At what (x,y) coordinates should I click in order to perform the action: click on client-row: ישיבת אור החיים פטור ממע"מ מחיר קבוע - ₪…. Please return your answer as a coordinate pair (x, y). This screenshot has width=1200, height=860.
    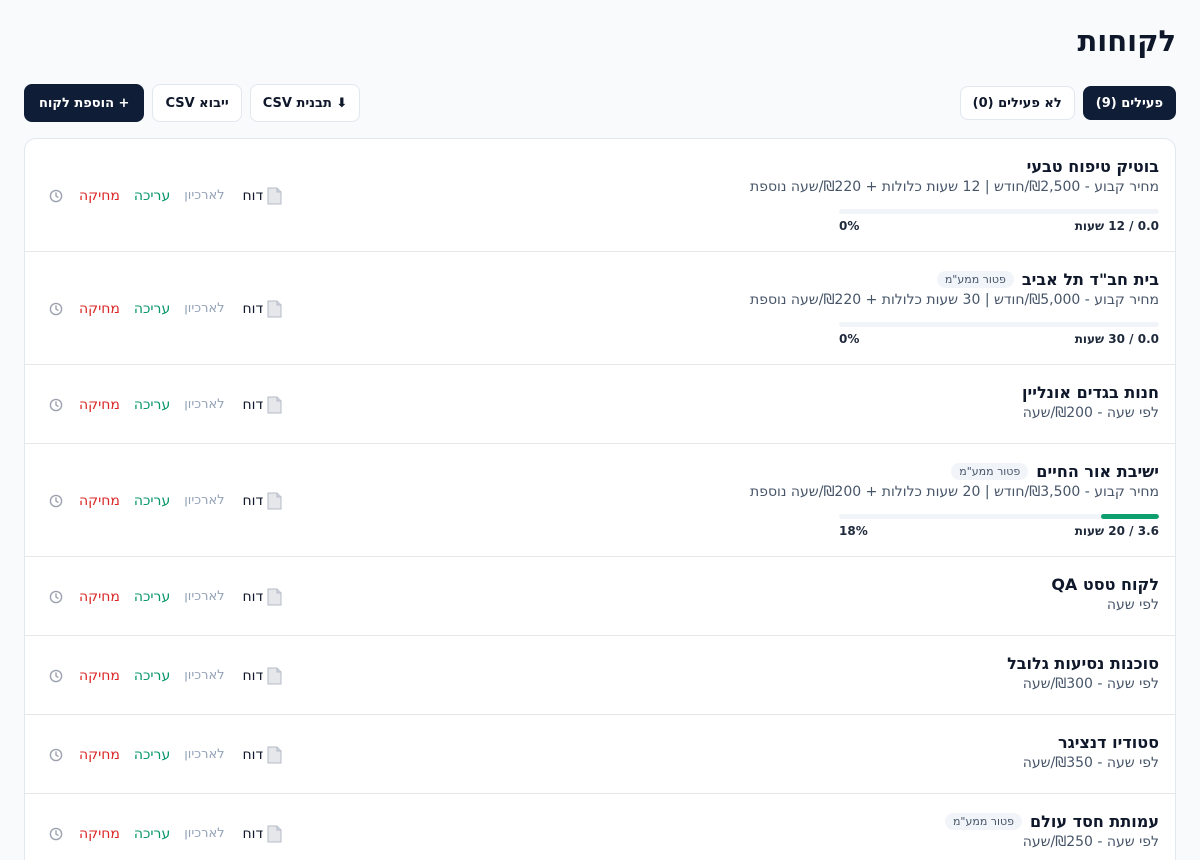
    Looking at the image, I should click on (600, 500).